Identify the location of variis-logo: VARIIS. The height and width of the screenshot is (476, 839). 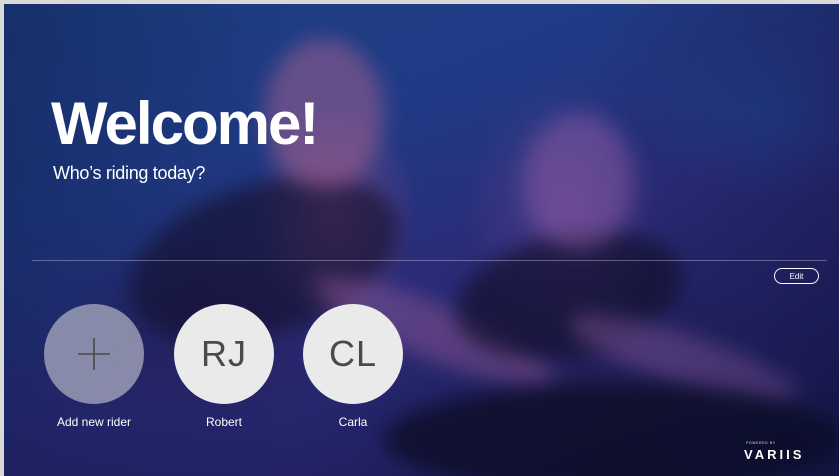
(774, 454).